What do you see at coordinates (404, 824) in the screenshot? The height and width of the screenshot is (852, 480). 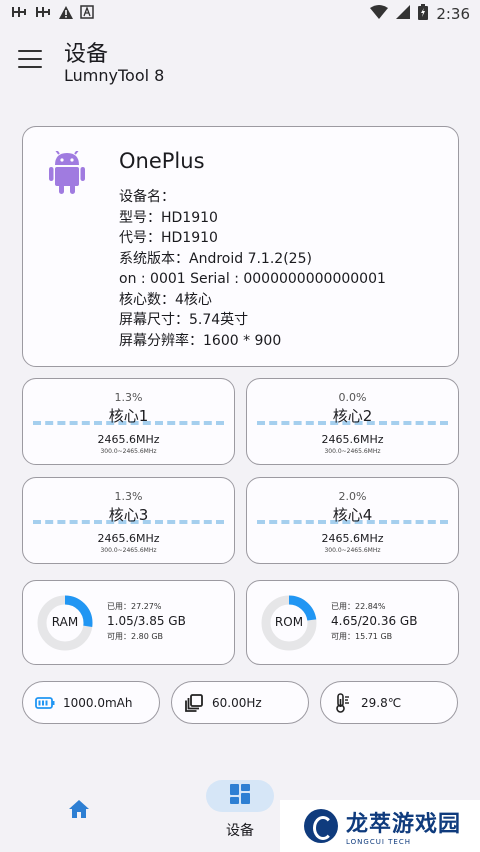 I see `watermark-text: 龙萃游戏园` at bounding box center [404, 824].